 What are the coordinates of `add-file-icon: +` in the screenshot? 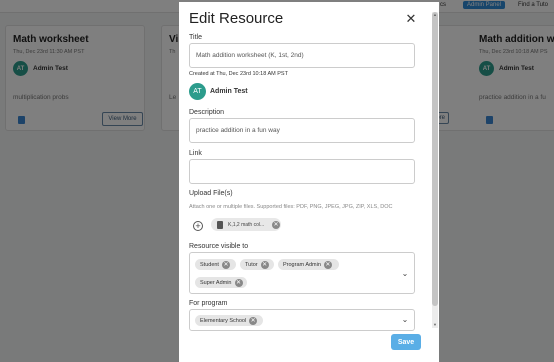 It's located at (198, 226).